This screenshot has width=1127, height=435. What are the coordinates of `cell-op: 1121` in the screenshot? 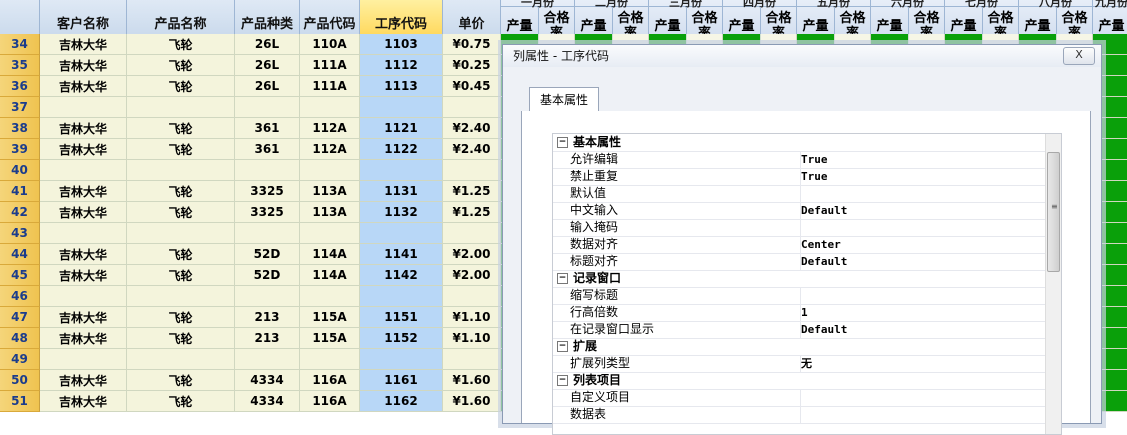 It's located at (401, 128).